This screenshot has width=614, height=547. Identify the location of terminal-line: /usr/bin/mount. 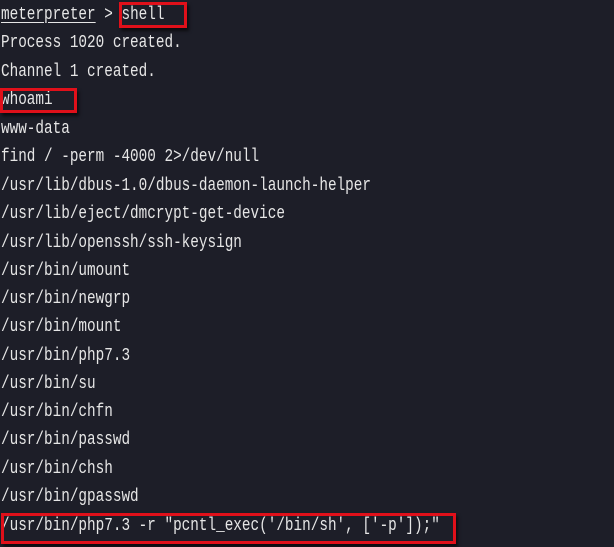
(61, 326).